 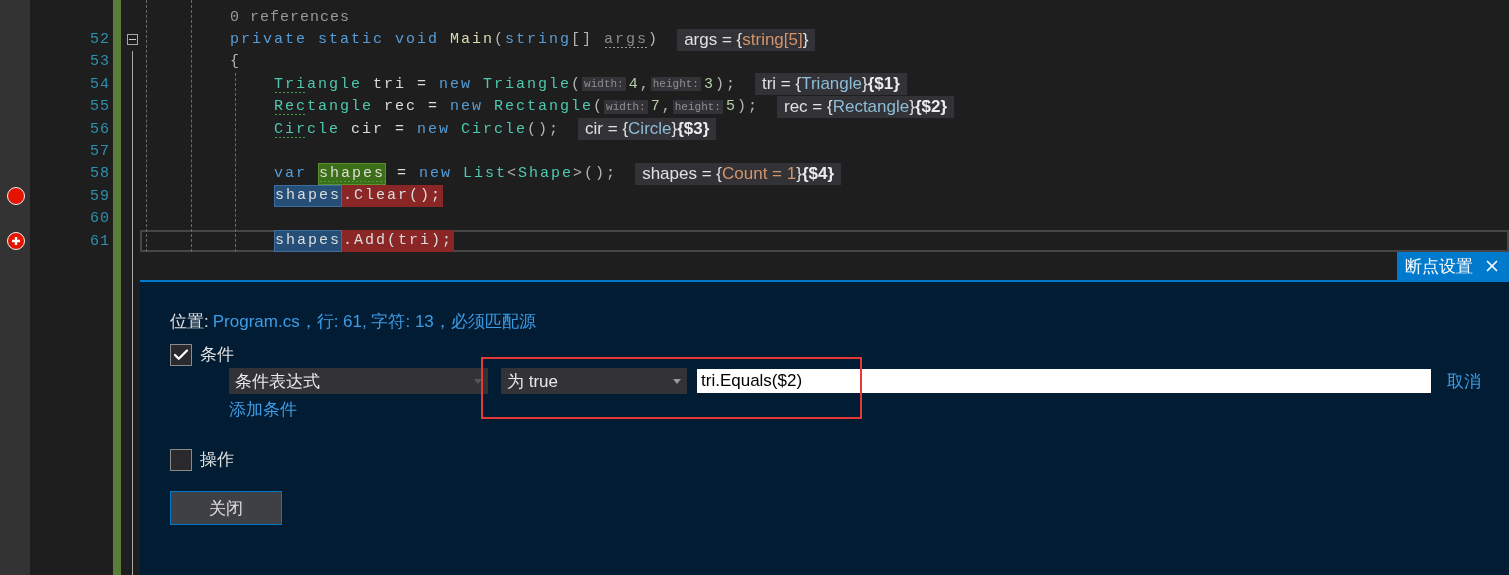 I want to click on references-count: 0 references, so click(x=290, y=17).